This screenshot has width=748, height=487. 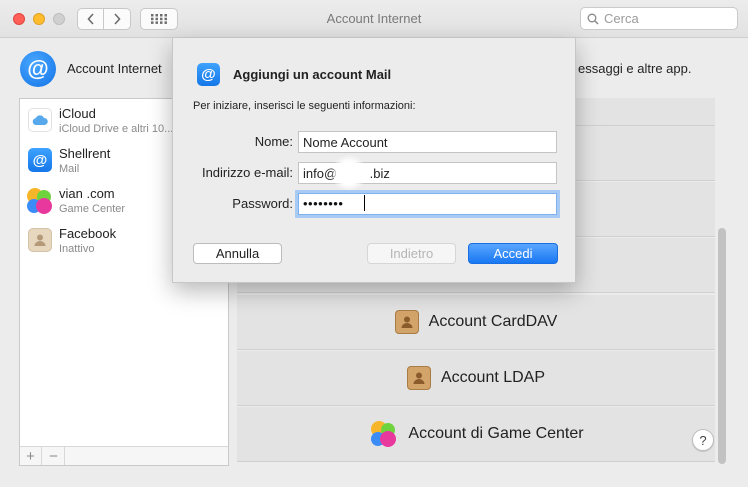 What do you see at coordinates (273, 141) in the screenshot?
I see `name-label: Nome:` at bounding box center [273, 141].